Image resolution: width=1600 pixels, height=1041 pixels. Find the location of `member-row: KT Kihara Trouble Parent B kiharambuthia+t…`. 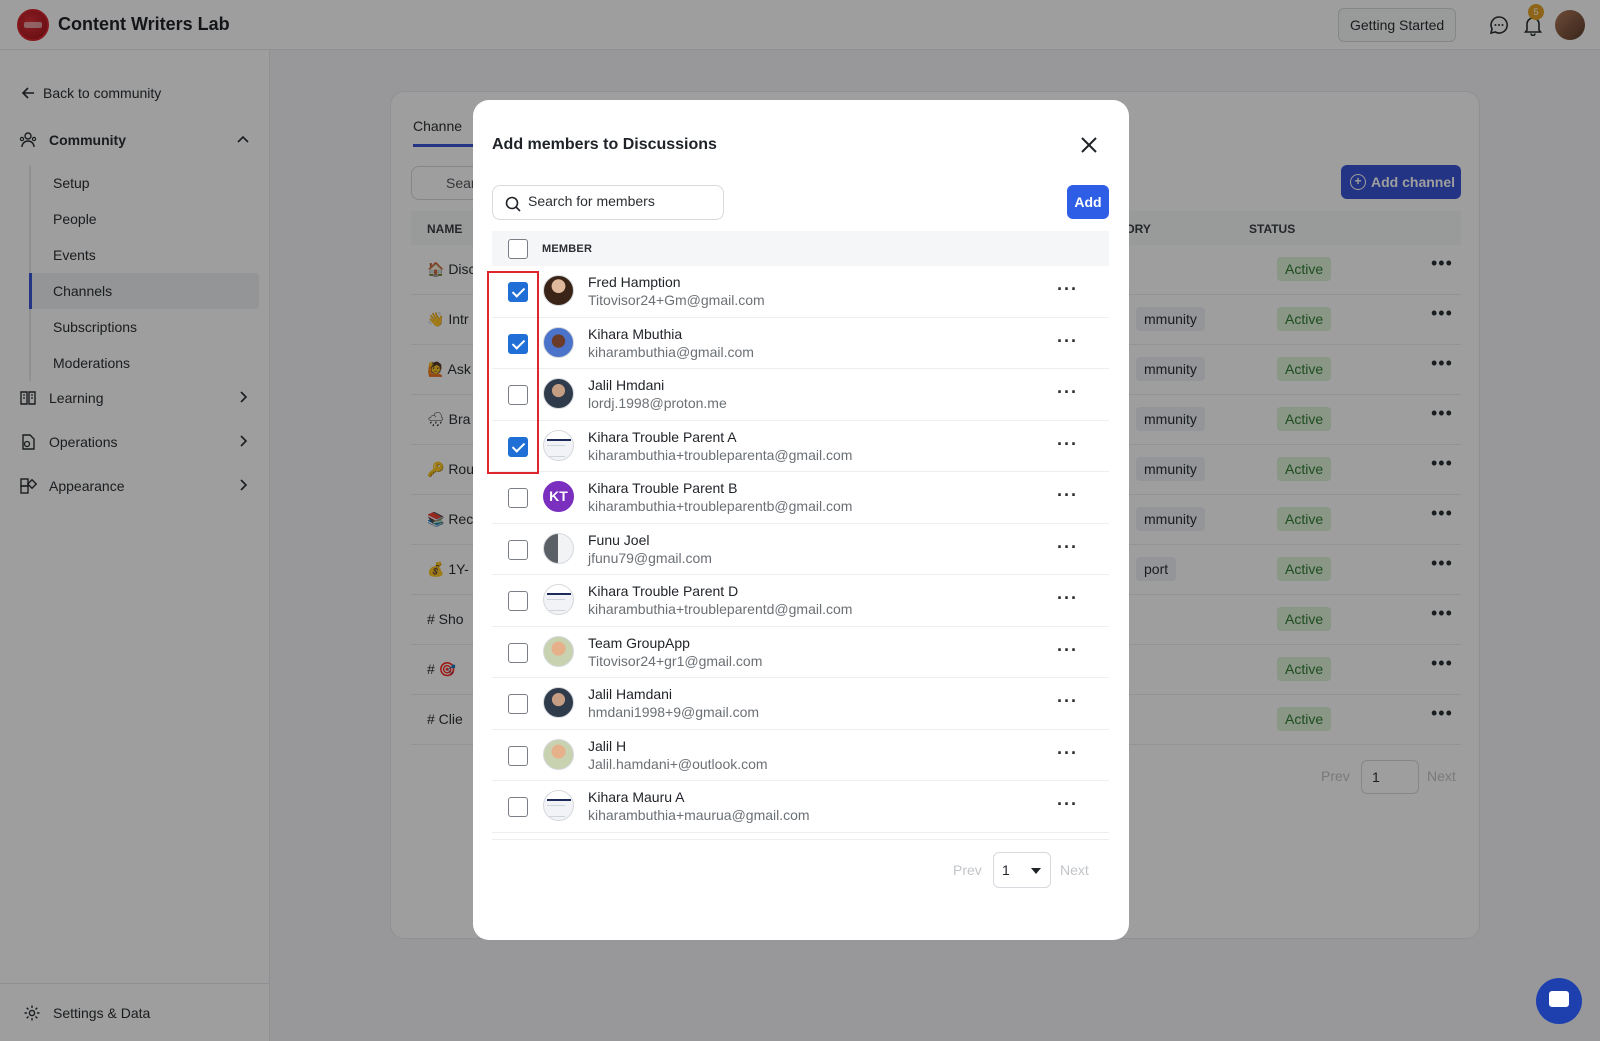

member-row: KT Kihara Trouble Parent B kiharambuthia+t… is located at coordinates (800, 498).